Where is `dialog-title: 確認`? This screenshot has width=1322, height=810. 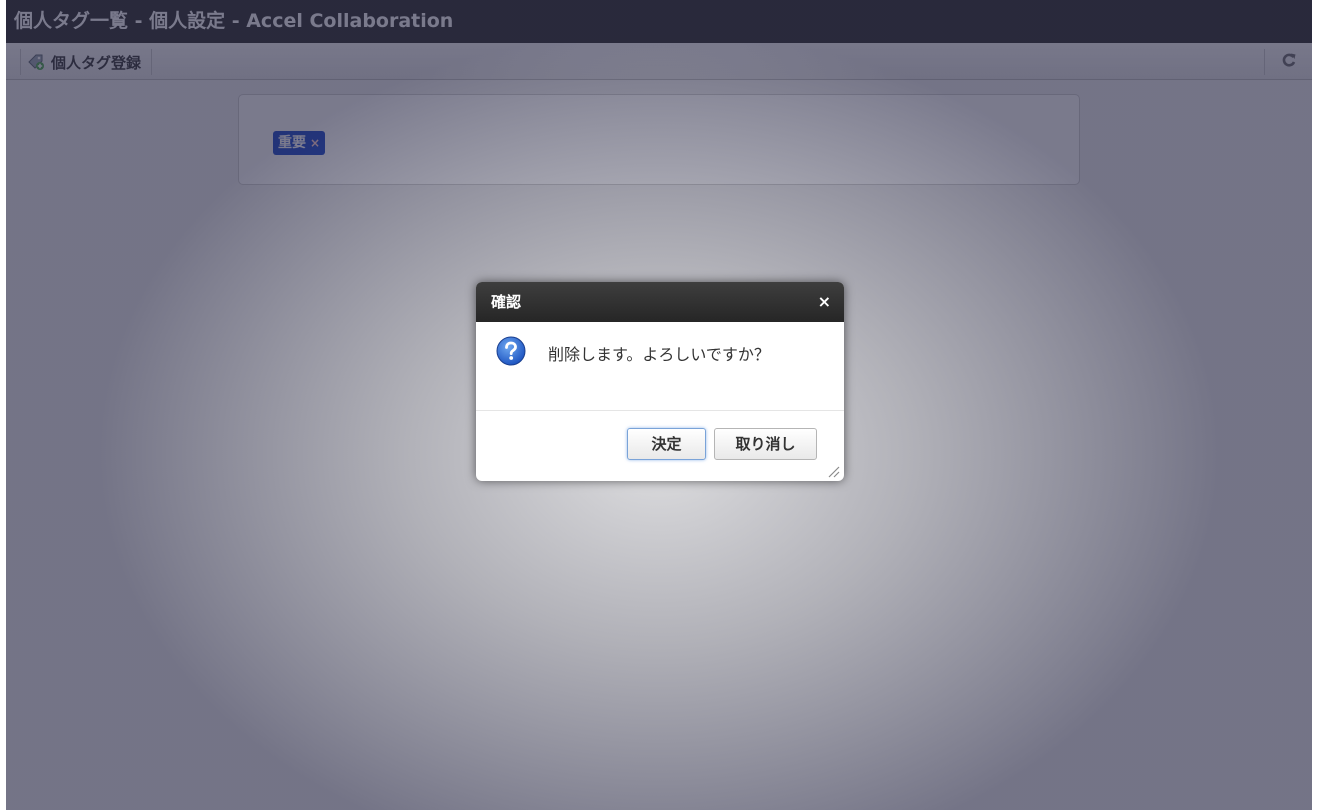
dialog-title: 確認 is located at coordinates (506, 302).